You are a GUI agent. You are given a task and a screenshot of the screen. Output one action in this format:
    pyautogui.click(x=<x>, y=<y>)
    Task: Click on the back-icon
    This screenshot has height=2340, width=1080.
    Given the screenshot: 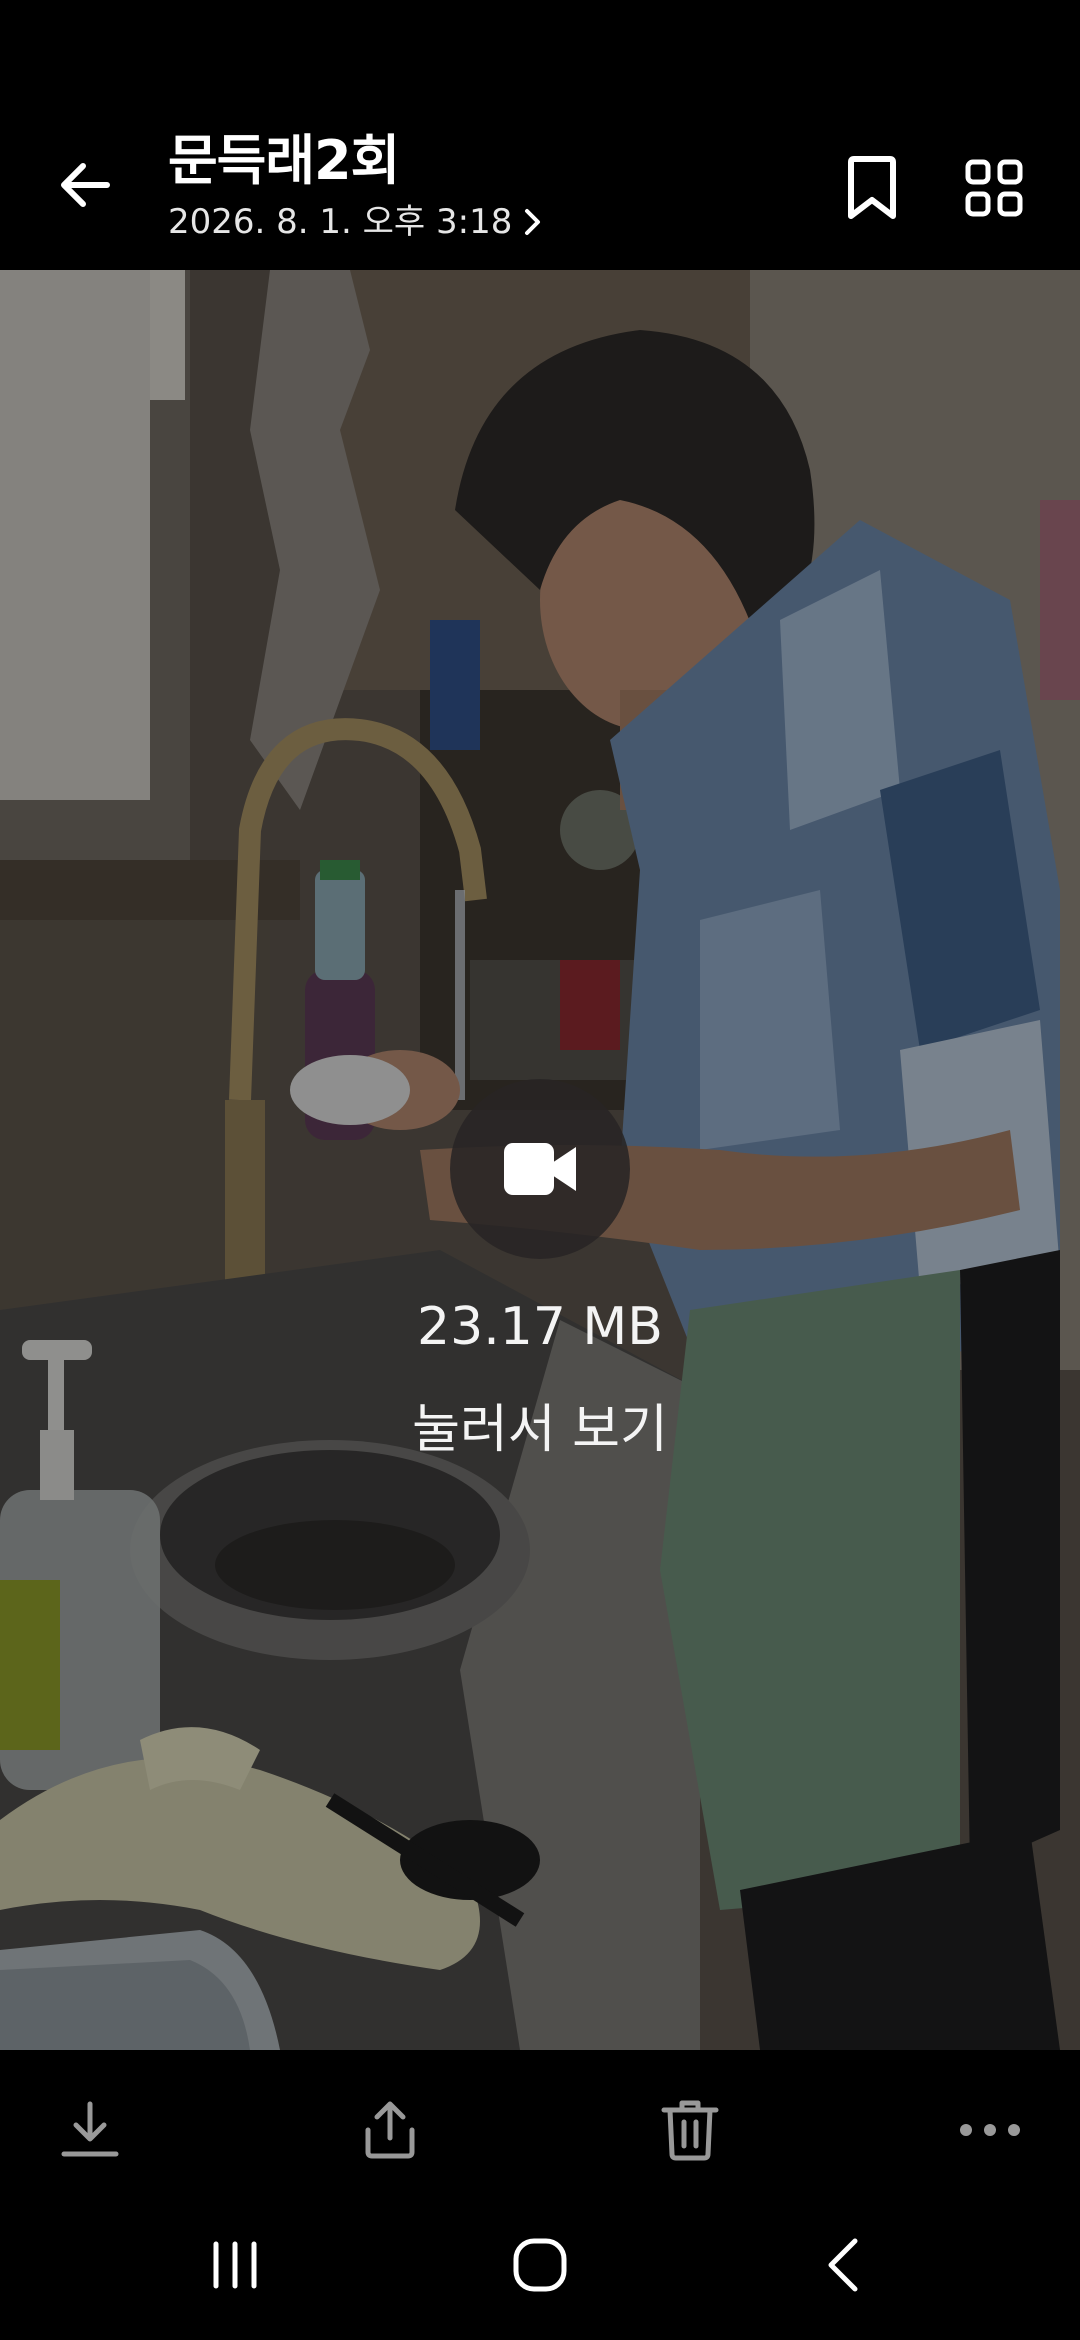 What is the action you would take?
    pyautogui.click(x=843, y=2265)
    